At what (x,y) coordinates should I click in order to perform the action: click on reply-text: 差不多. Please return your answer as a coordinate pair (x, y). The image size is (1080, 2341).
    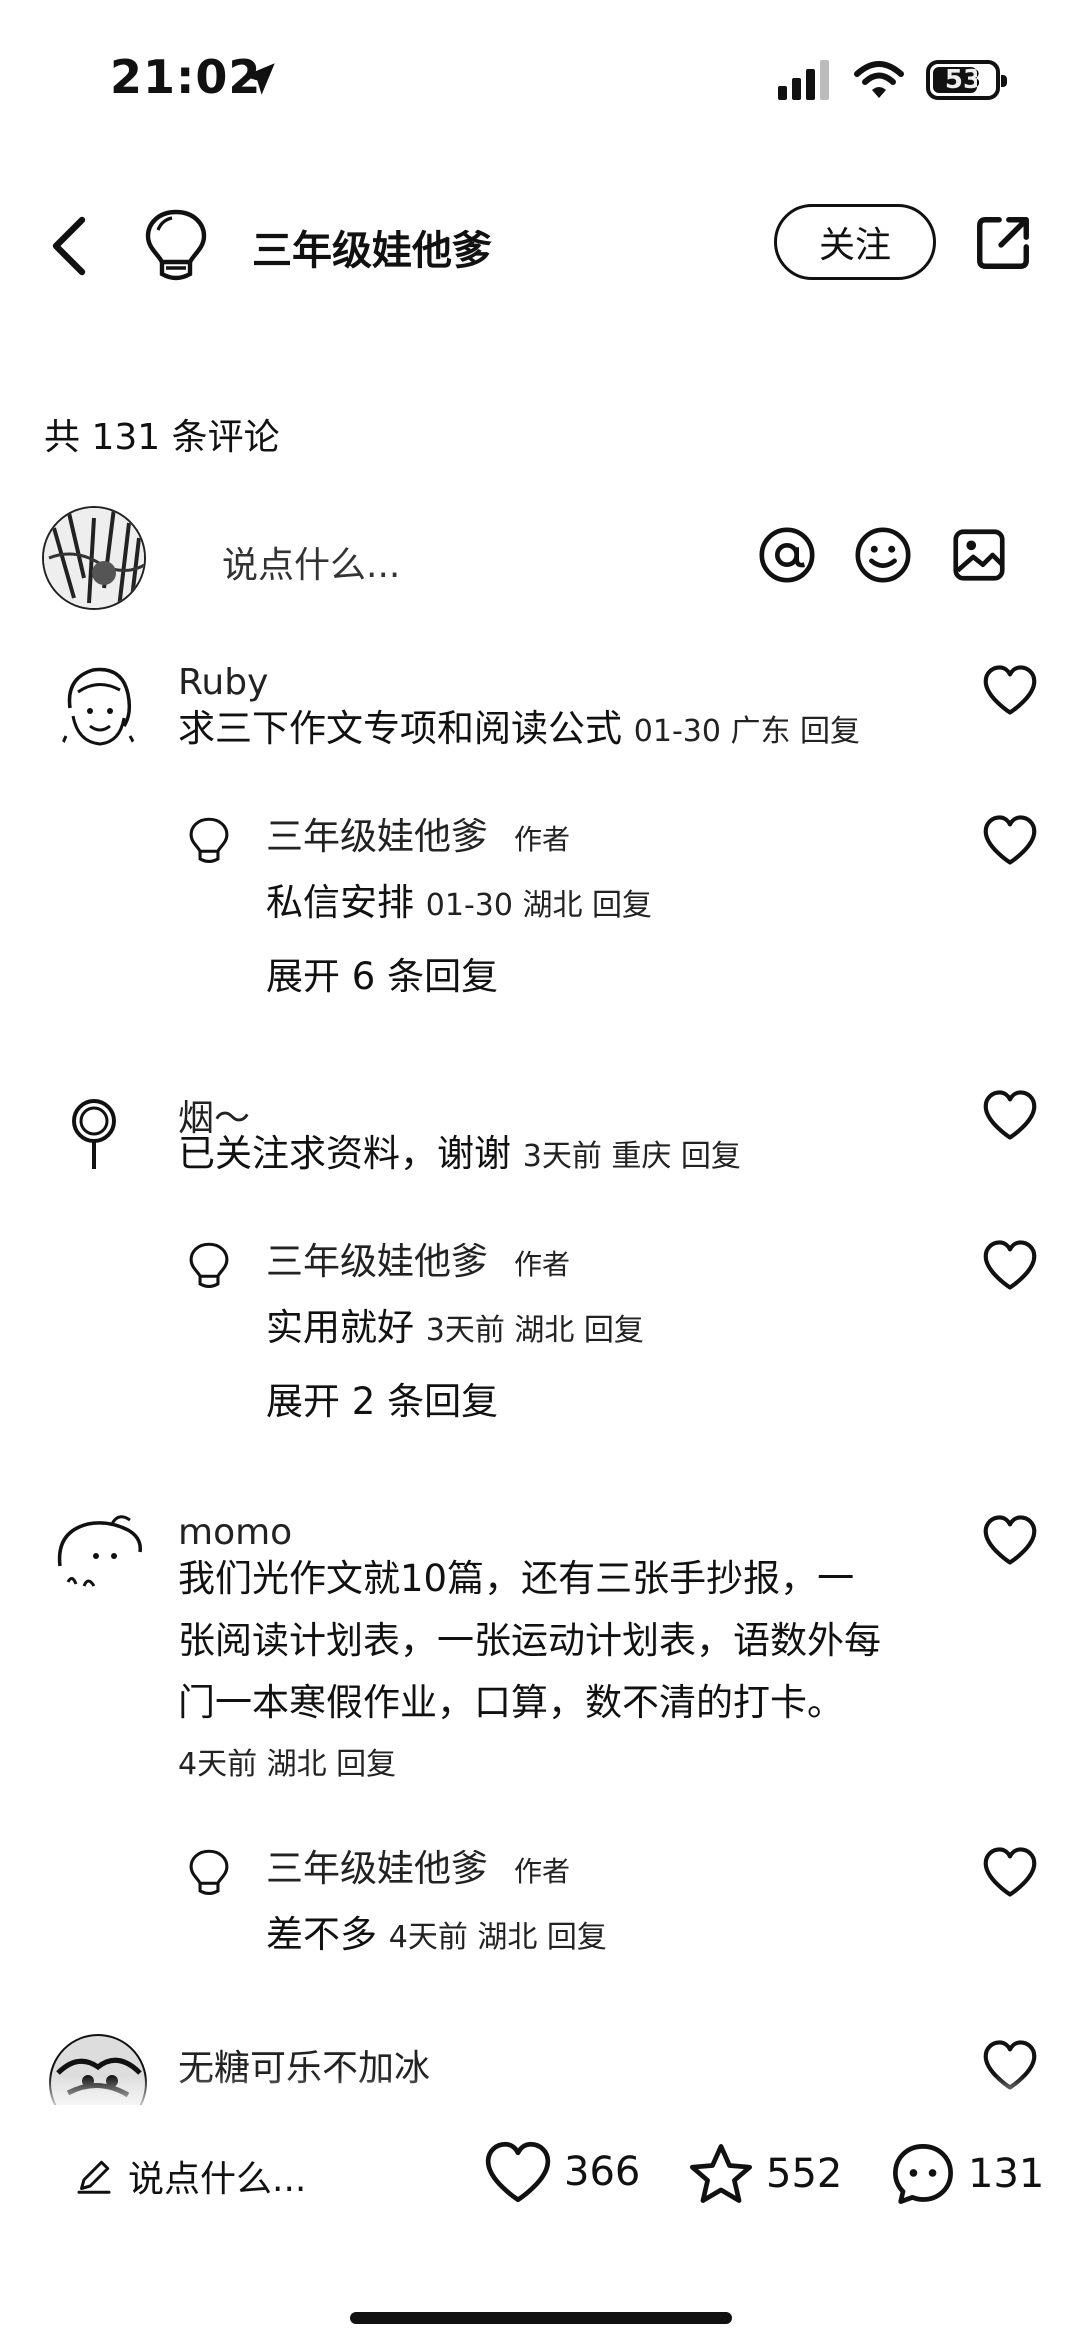
    Looking at the image, I should click on (321, 1934).